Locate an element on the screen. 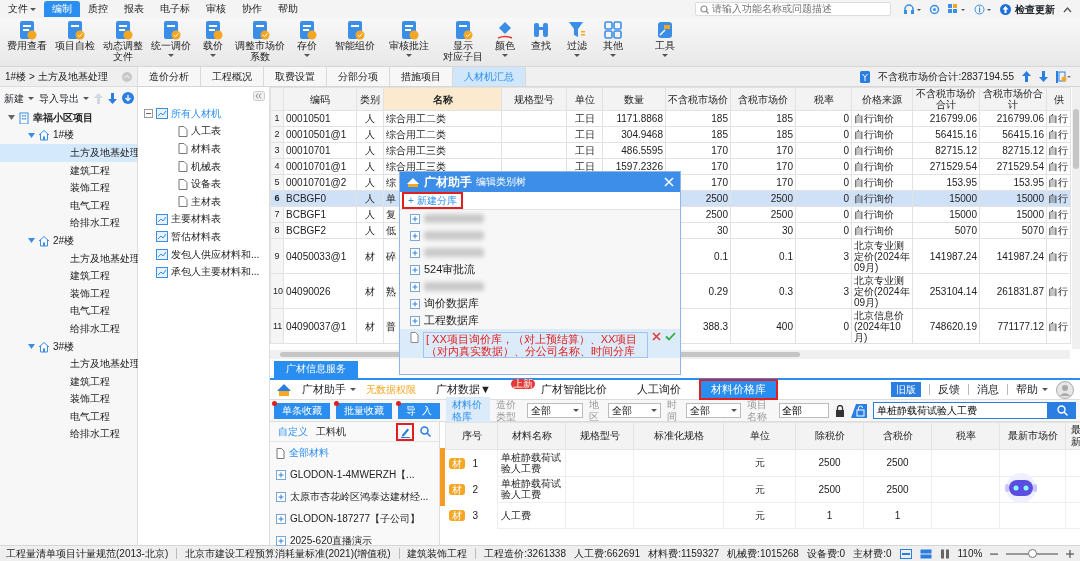 This screenshot has height=561, width=1080. status-text: 人工费:662691 is located at coordinates (607, 553).